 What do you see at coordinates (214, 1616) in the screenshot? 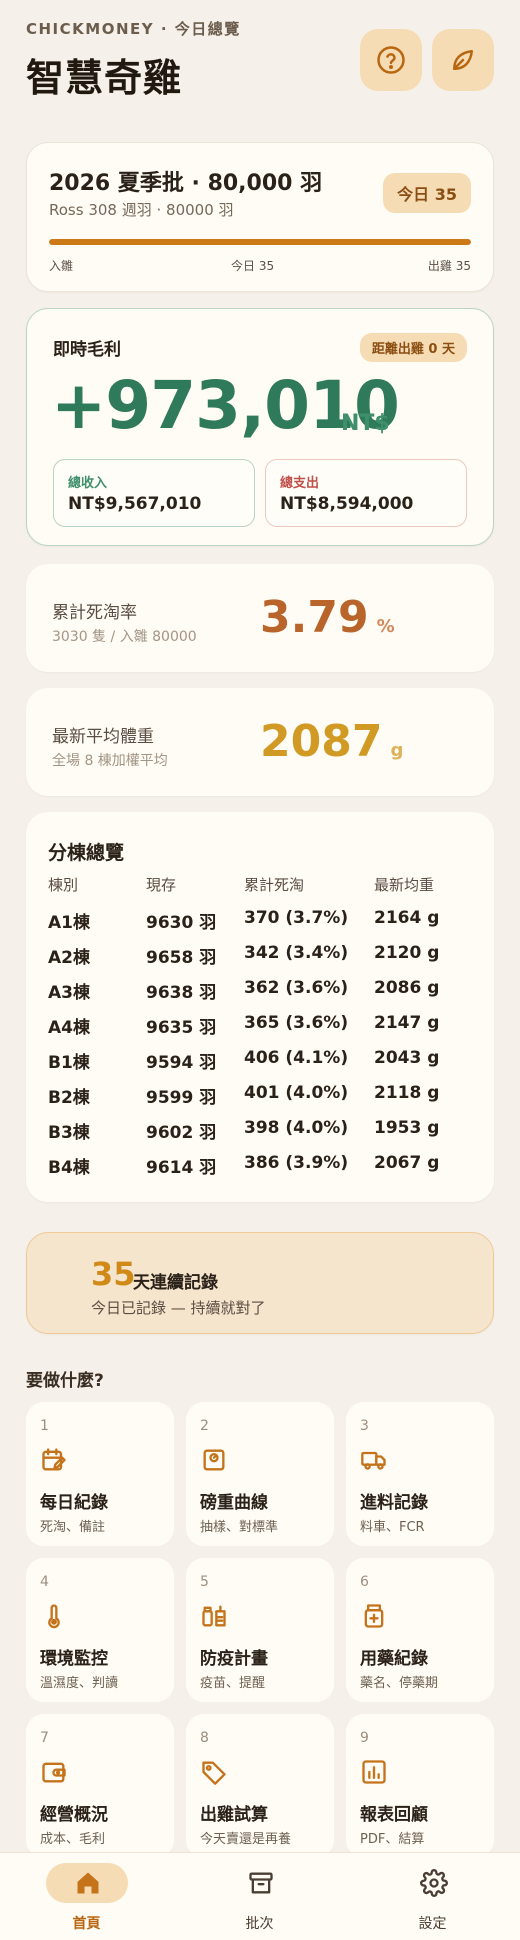
I see `vaccine-icon` at bounding box center [214, 1616].